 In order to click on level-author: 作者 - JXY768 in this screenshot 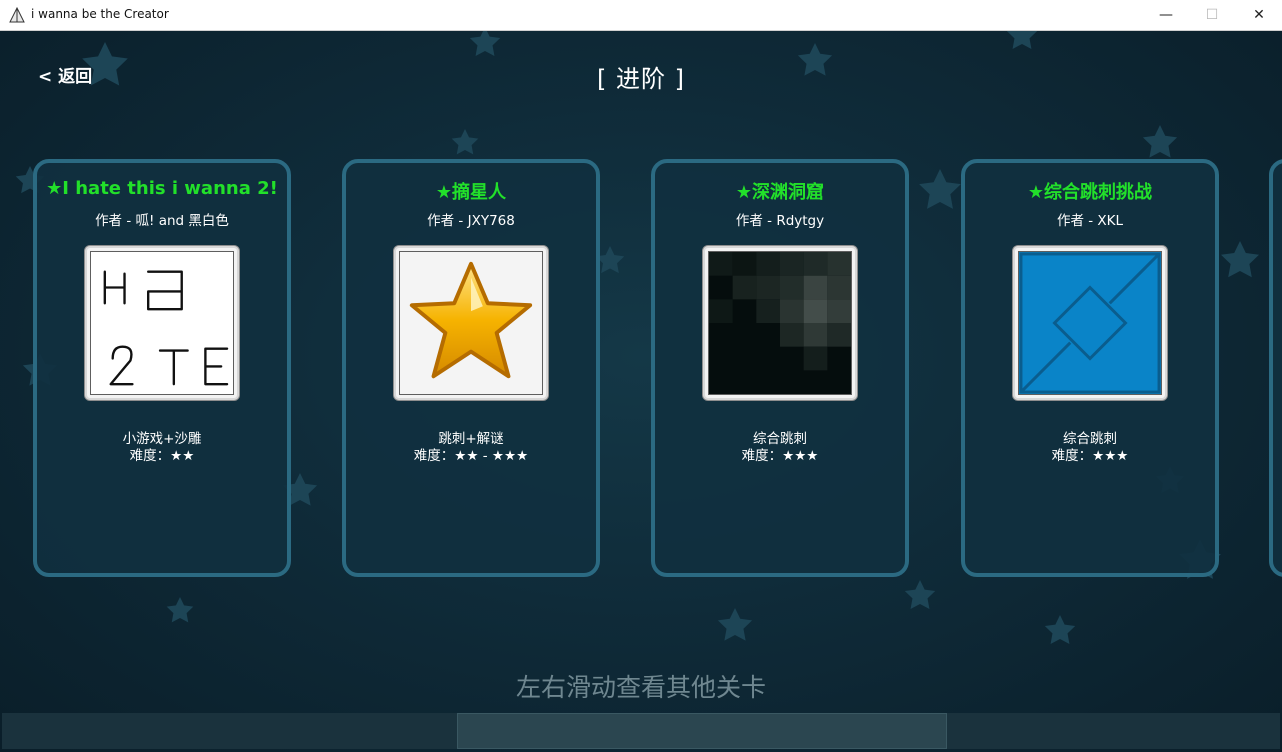, I will do `click(471, 221)`.